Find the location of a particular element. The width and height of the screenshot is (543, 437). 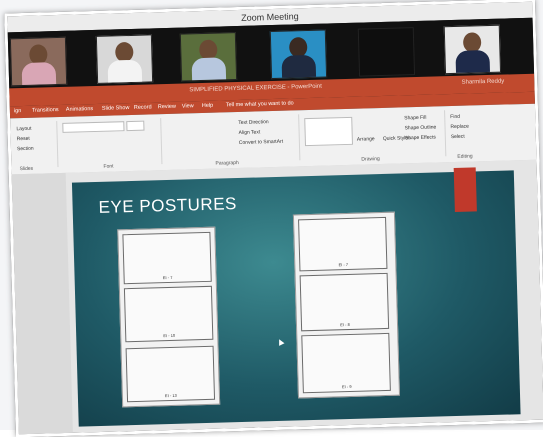

slide-thumbnail-pane is located at coordinates (42, 303).